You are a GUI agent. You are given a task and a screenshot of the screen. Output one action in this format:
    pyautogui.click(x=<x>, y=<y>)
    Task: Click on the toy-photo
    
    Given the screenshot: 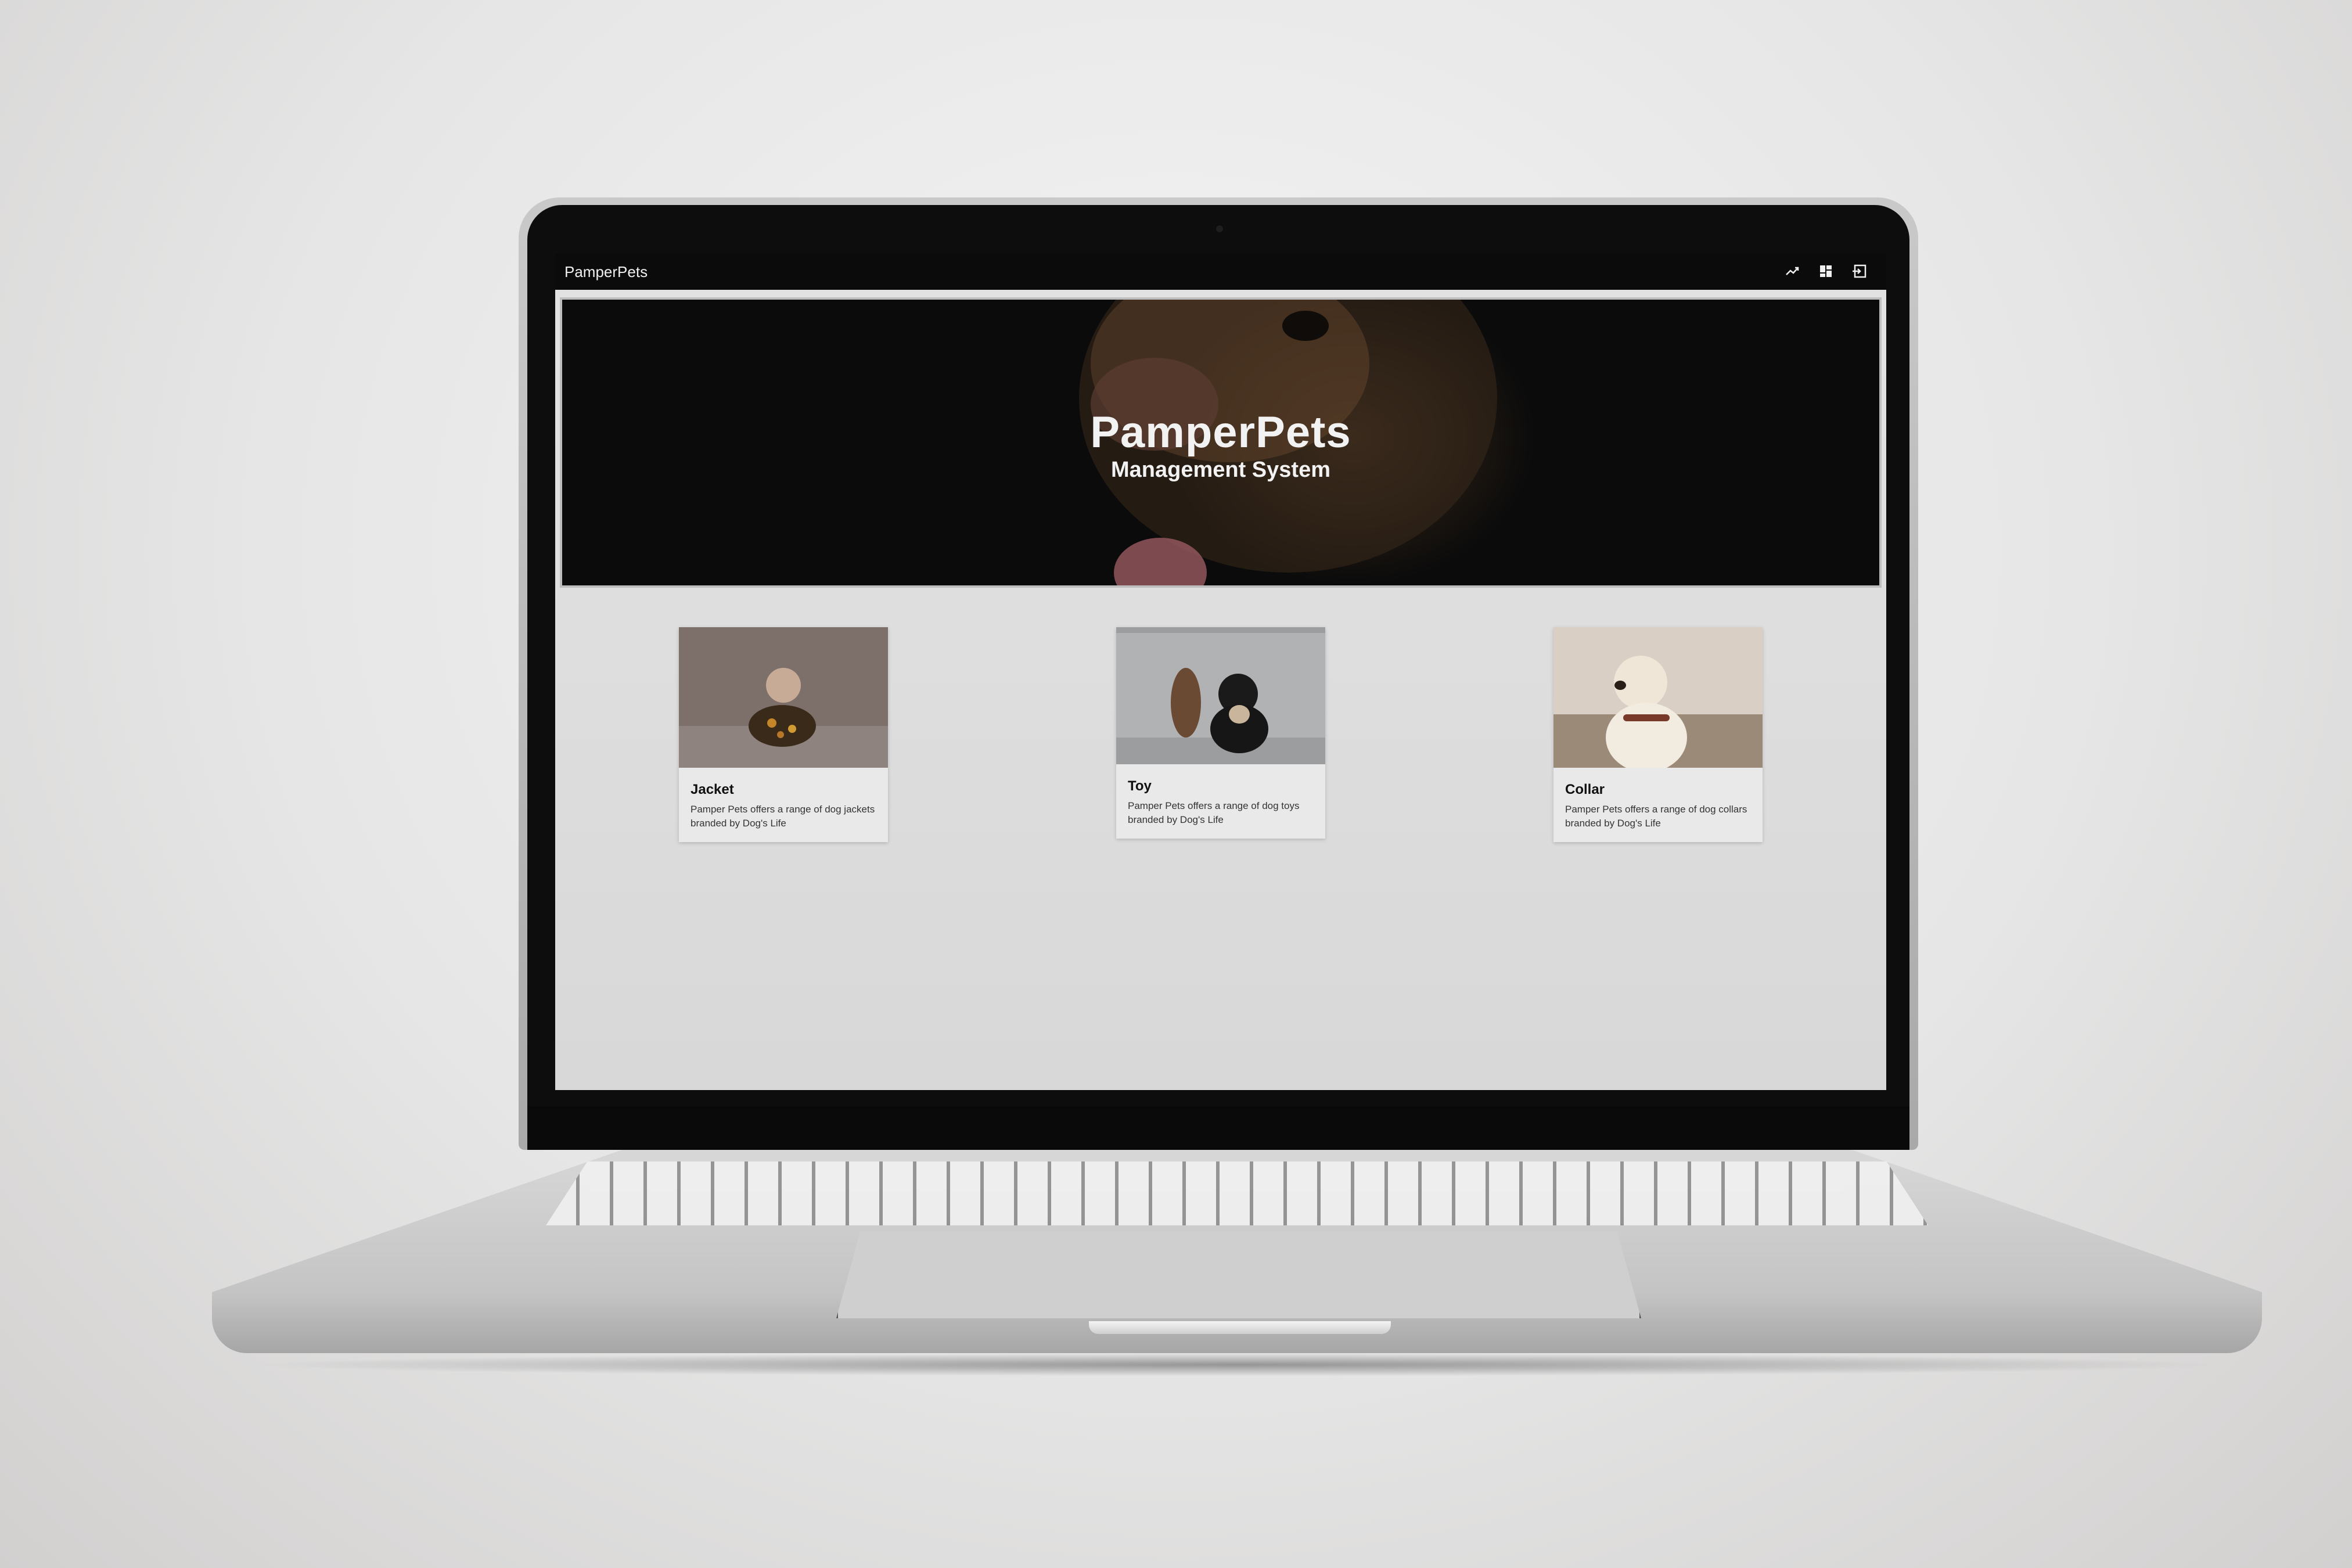 What is the action you would take?
    pyautogui.click(x=1220, y=696)
    